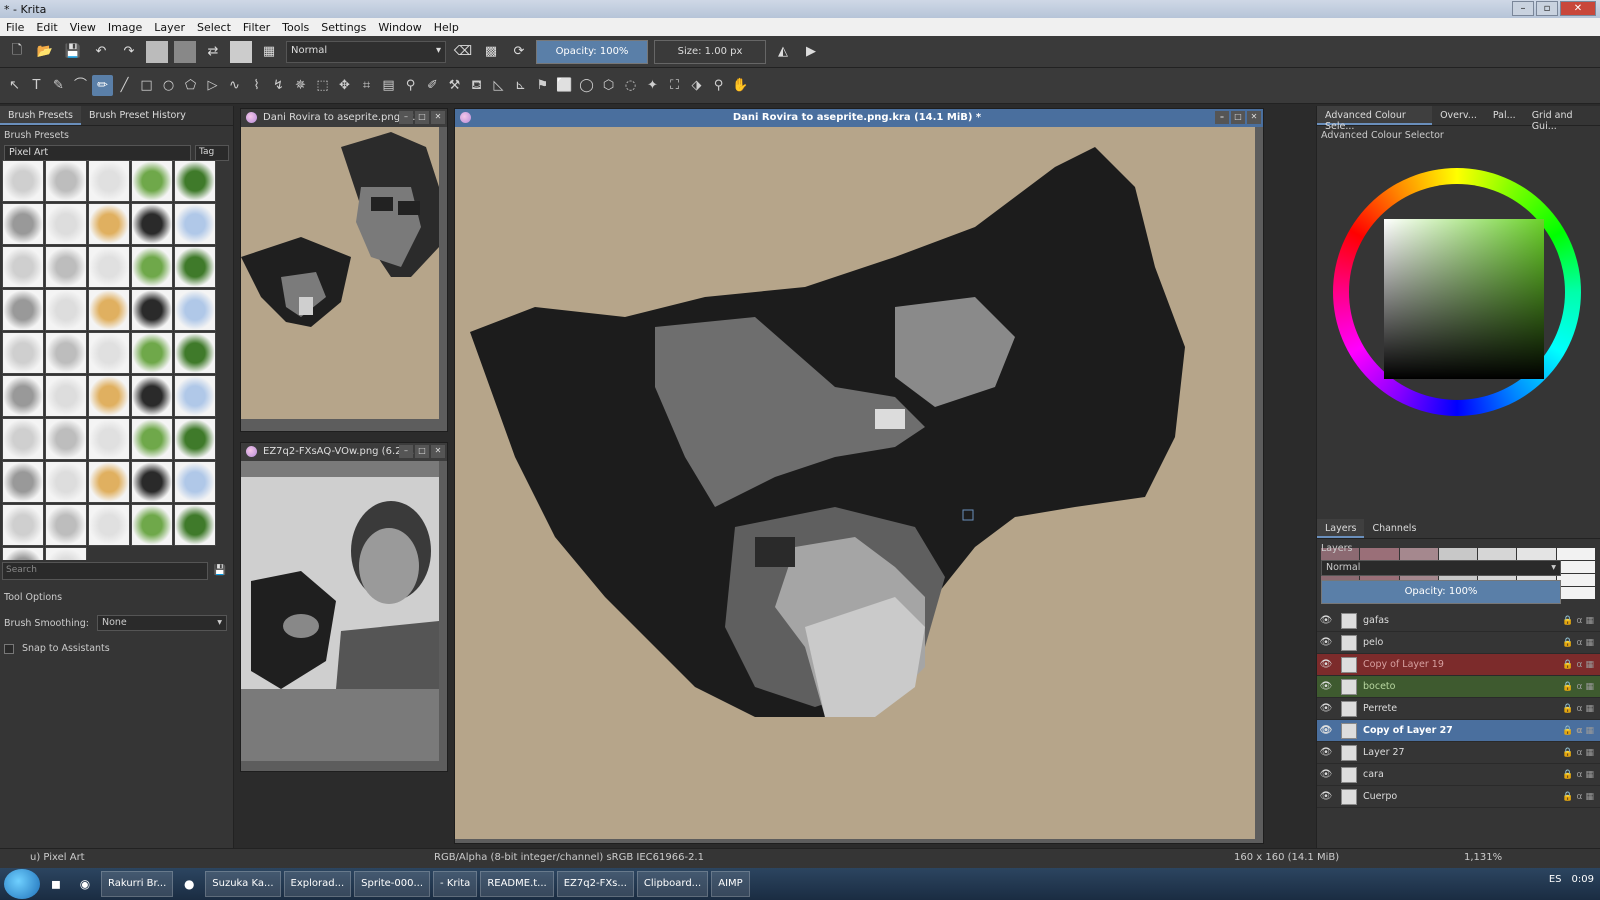  I want to click on tab-brush-preset-history: Brush Preset History, so click(137, 115).